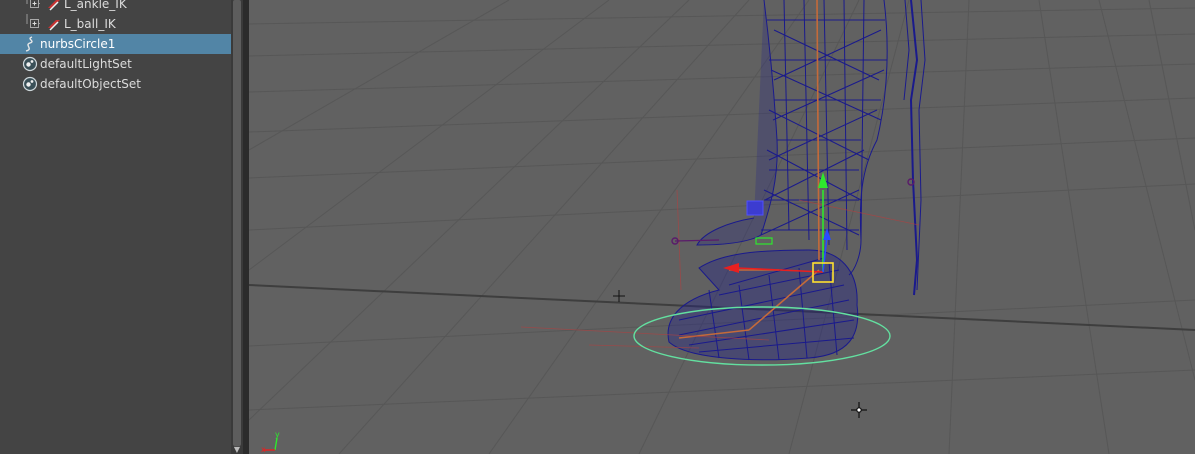 The image size is (1195, 454). What do you see at coordinates (237, 450) in the screenshot?
I see `scroll-down-arrow-icon: ▼` at bounding box center [237, 450].